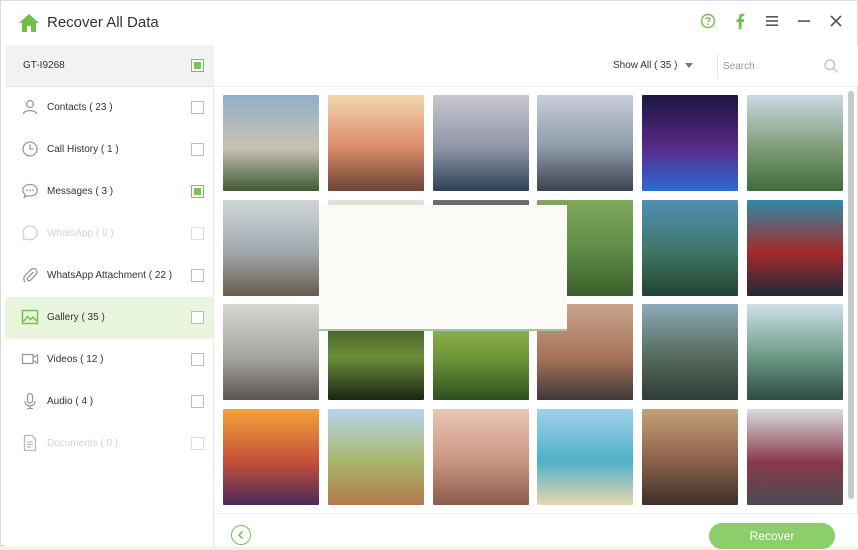  I want to click on contacts-icon, so click(30, 107).